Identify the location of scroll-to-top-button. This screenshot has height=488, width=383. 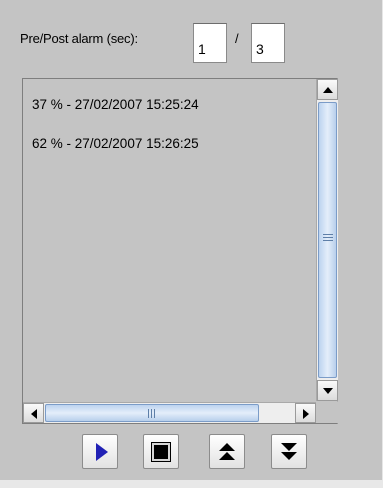
(227, 451).